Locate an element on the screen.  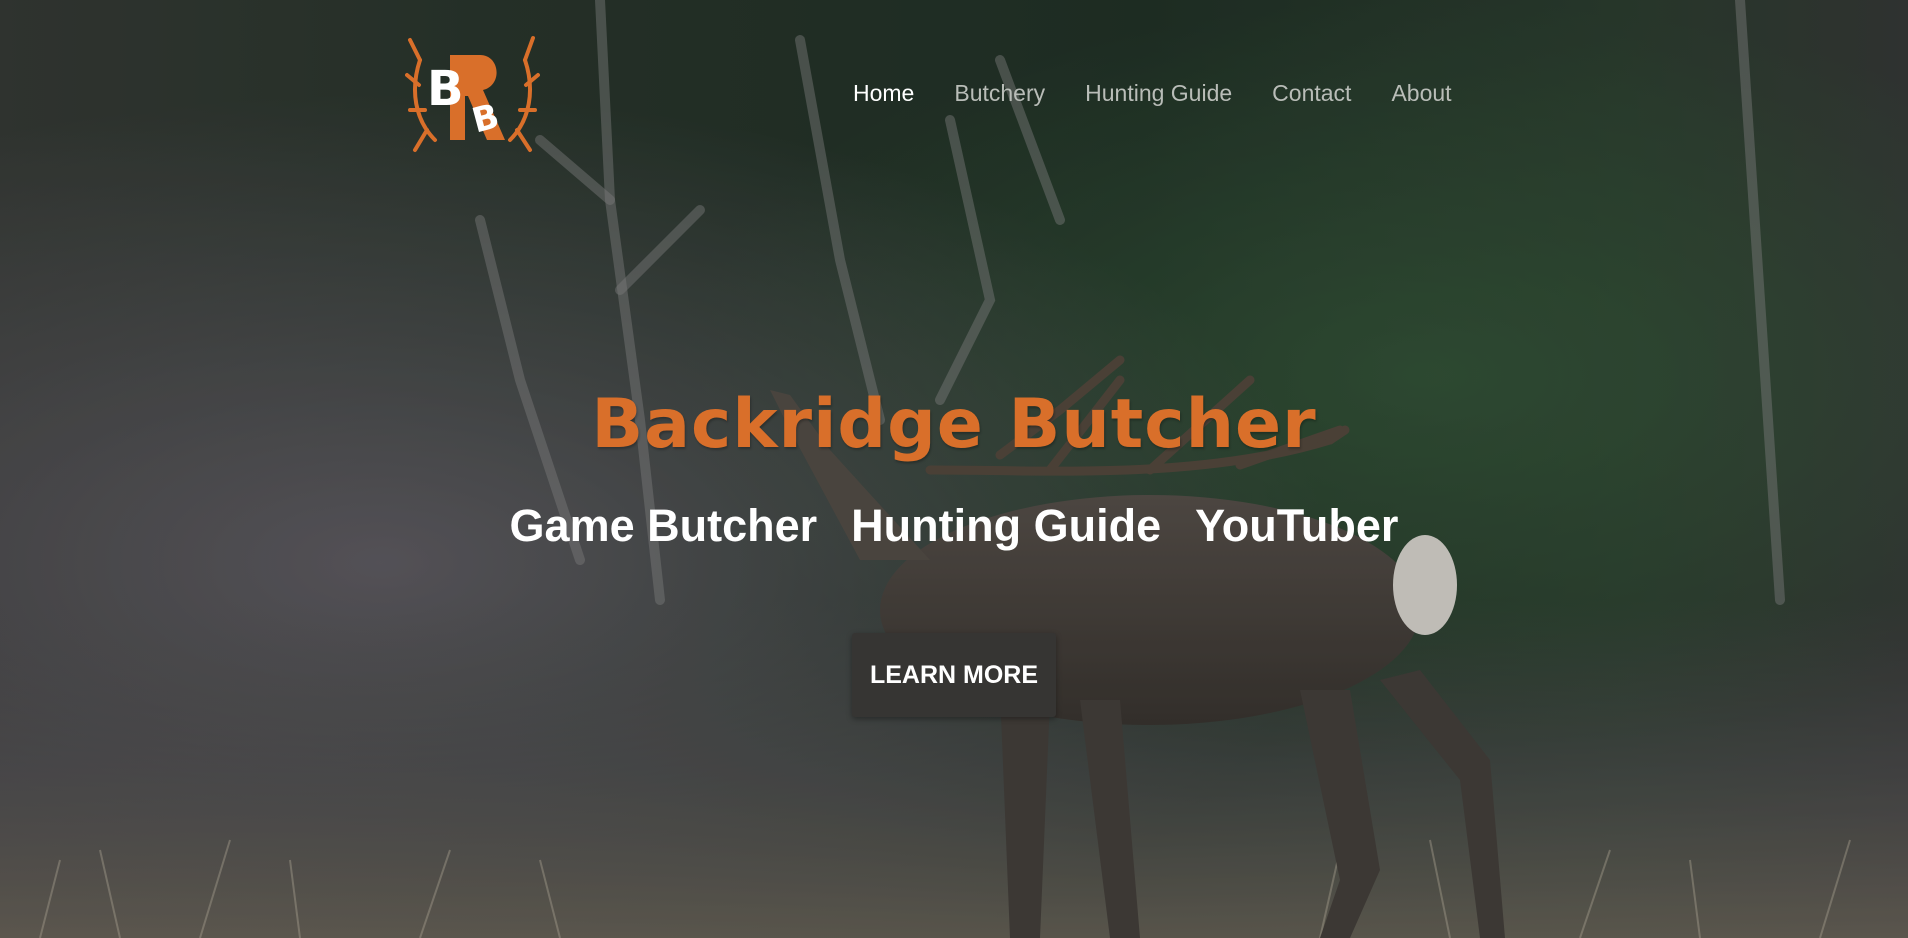
role-hunting-guide: Hunting Guide is located at coordinates (1006, 525).